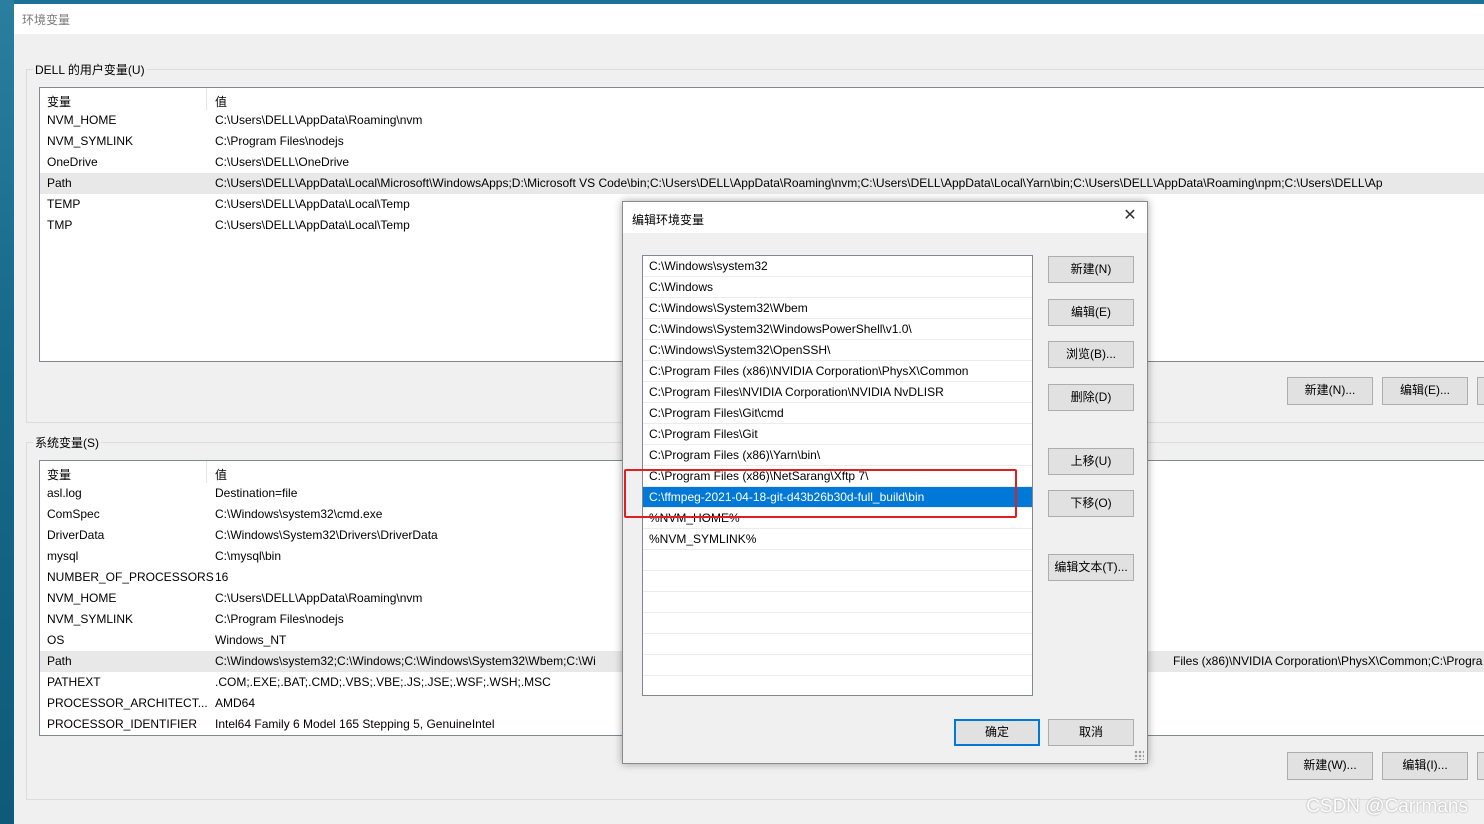 This screenshot has height=824, width=1484. I want to click on path-entry: C:\Windows\system32, so click(837, 266).